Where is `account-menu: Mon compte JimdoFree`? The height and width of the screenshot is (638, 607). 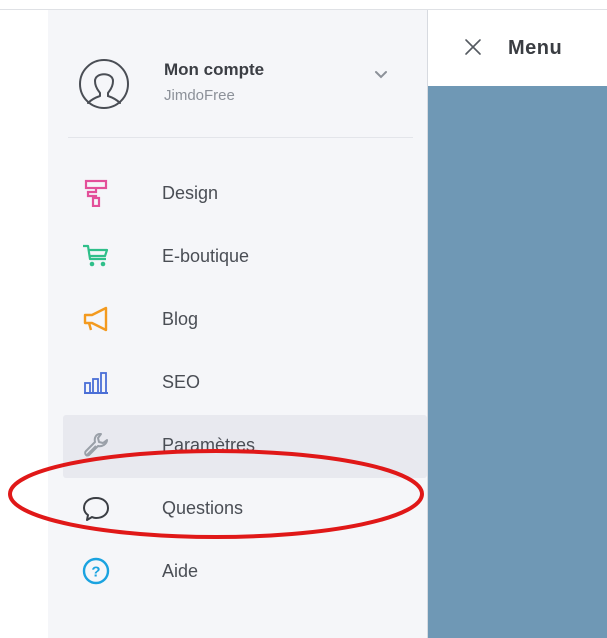
account-menu: Mon compte JimdoFree is located at coordinates (238, 86).